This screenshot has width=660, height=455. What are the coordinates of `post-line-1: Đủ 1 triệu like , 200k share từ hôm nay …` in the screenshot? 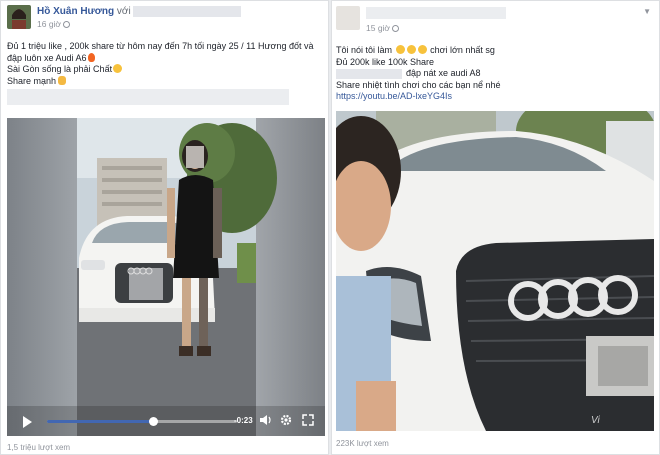 It's located at (160, 46).